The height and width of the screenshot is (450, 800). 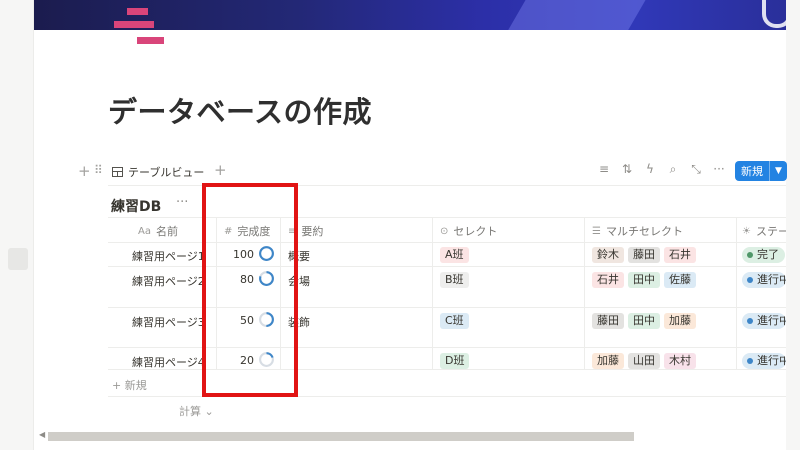 I want to click on more-icon: ···, so click(x=719, y=169).